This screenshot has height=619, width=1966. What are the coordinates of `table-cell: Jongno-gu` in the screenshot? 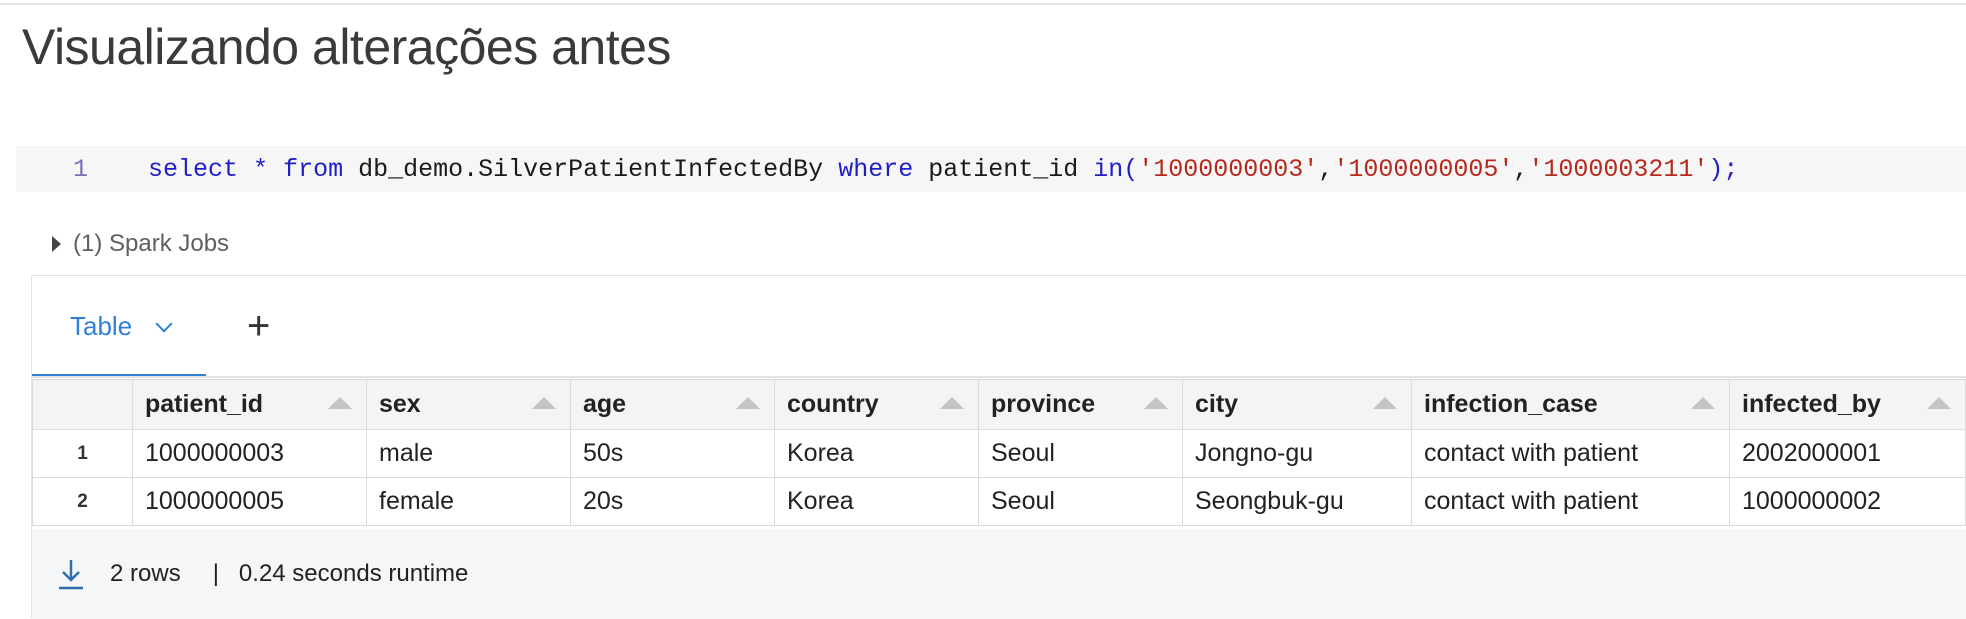 It's located at (1297, 453).